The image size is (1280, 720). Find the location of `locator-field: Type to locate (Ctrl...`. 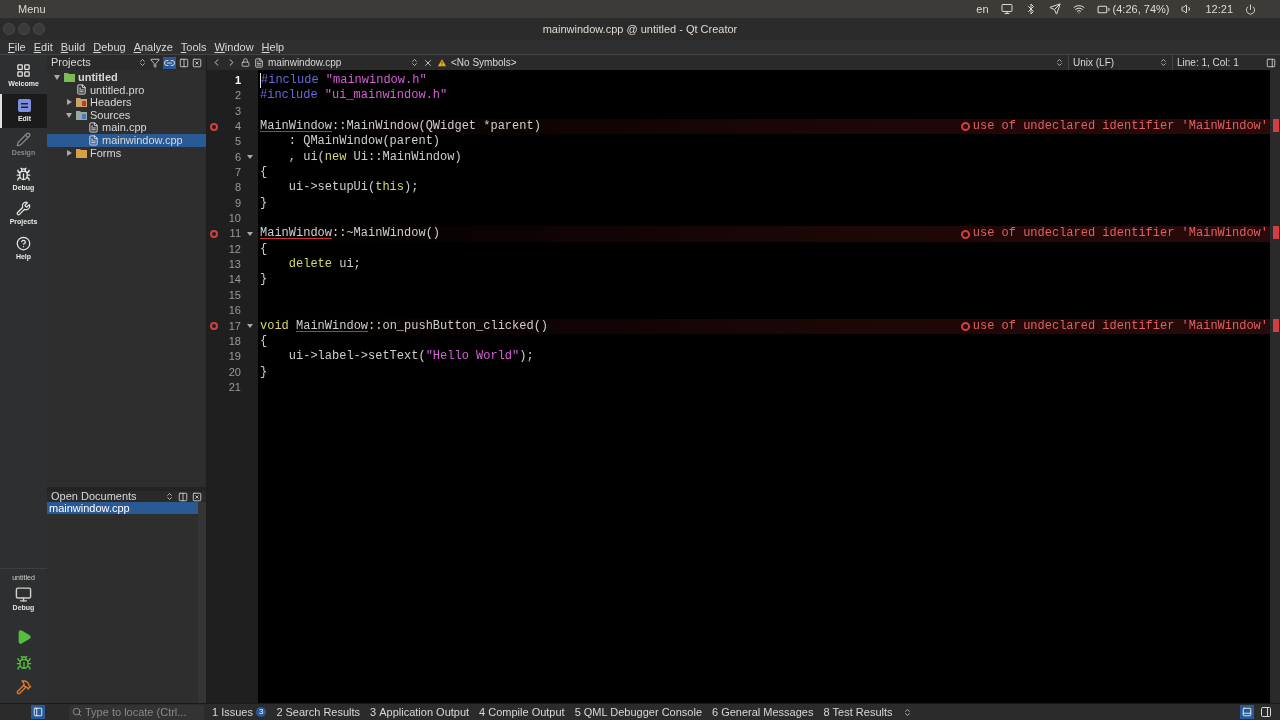

locator-field: Type to locate (Ctrl... is located at coordinates (136, 712).